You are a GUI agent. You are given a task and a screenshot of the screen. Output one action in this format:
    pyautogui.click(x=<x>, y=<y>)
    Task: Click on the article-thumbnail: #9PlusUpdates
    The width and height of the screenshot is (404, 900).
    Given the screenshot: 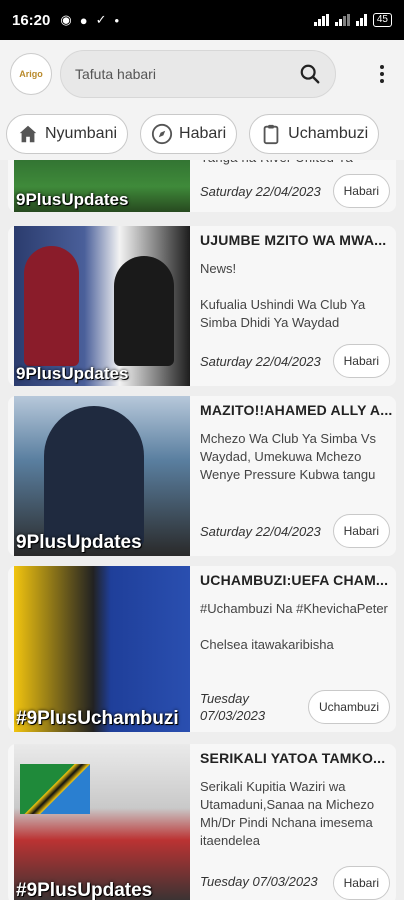 What is the action you would take?
    pyautogui.click(x=102, y=822)
    